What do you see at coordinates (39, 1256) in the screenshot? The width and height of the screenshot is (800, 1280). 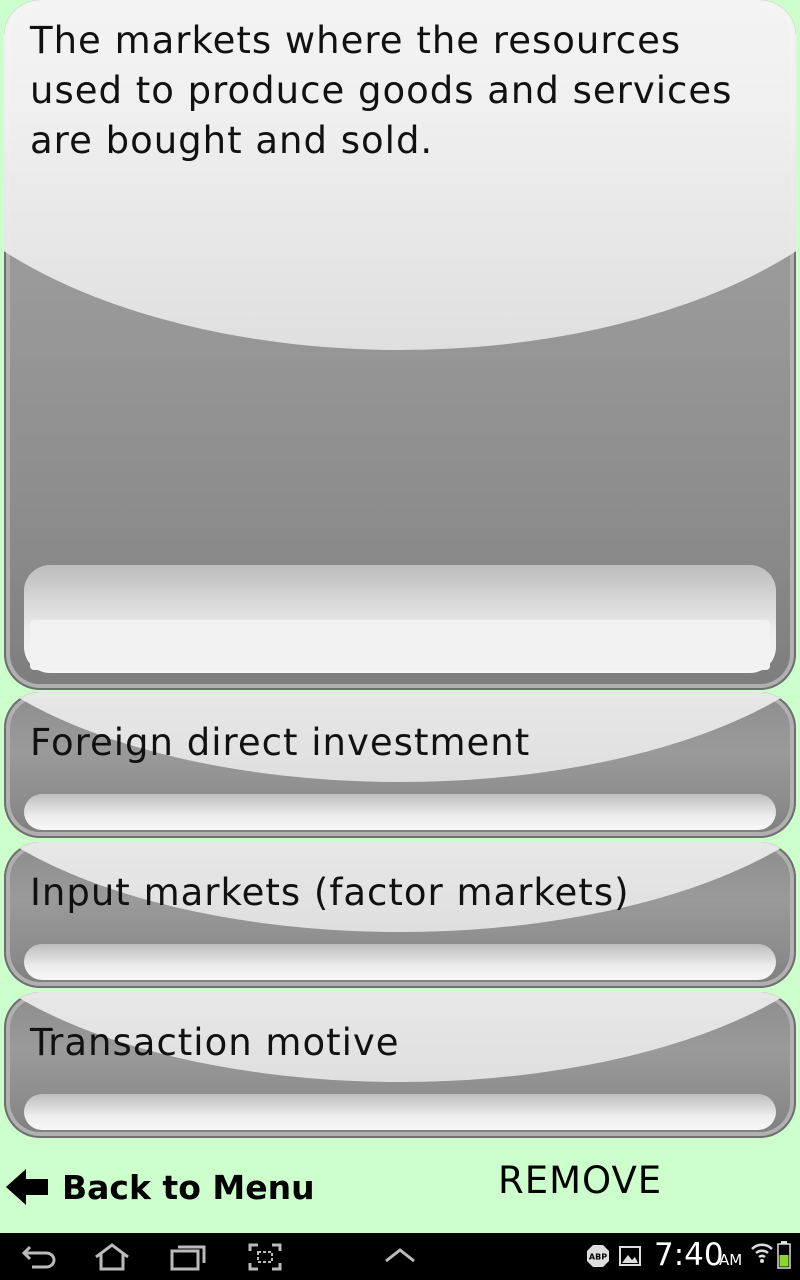 I see `nav-back-icon` at bounding box center [39, 1256].